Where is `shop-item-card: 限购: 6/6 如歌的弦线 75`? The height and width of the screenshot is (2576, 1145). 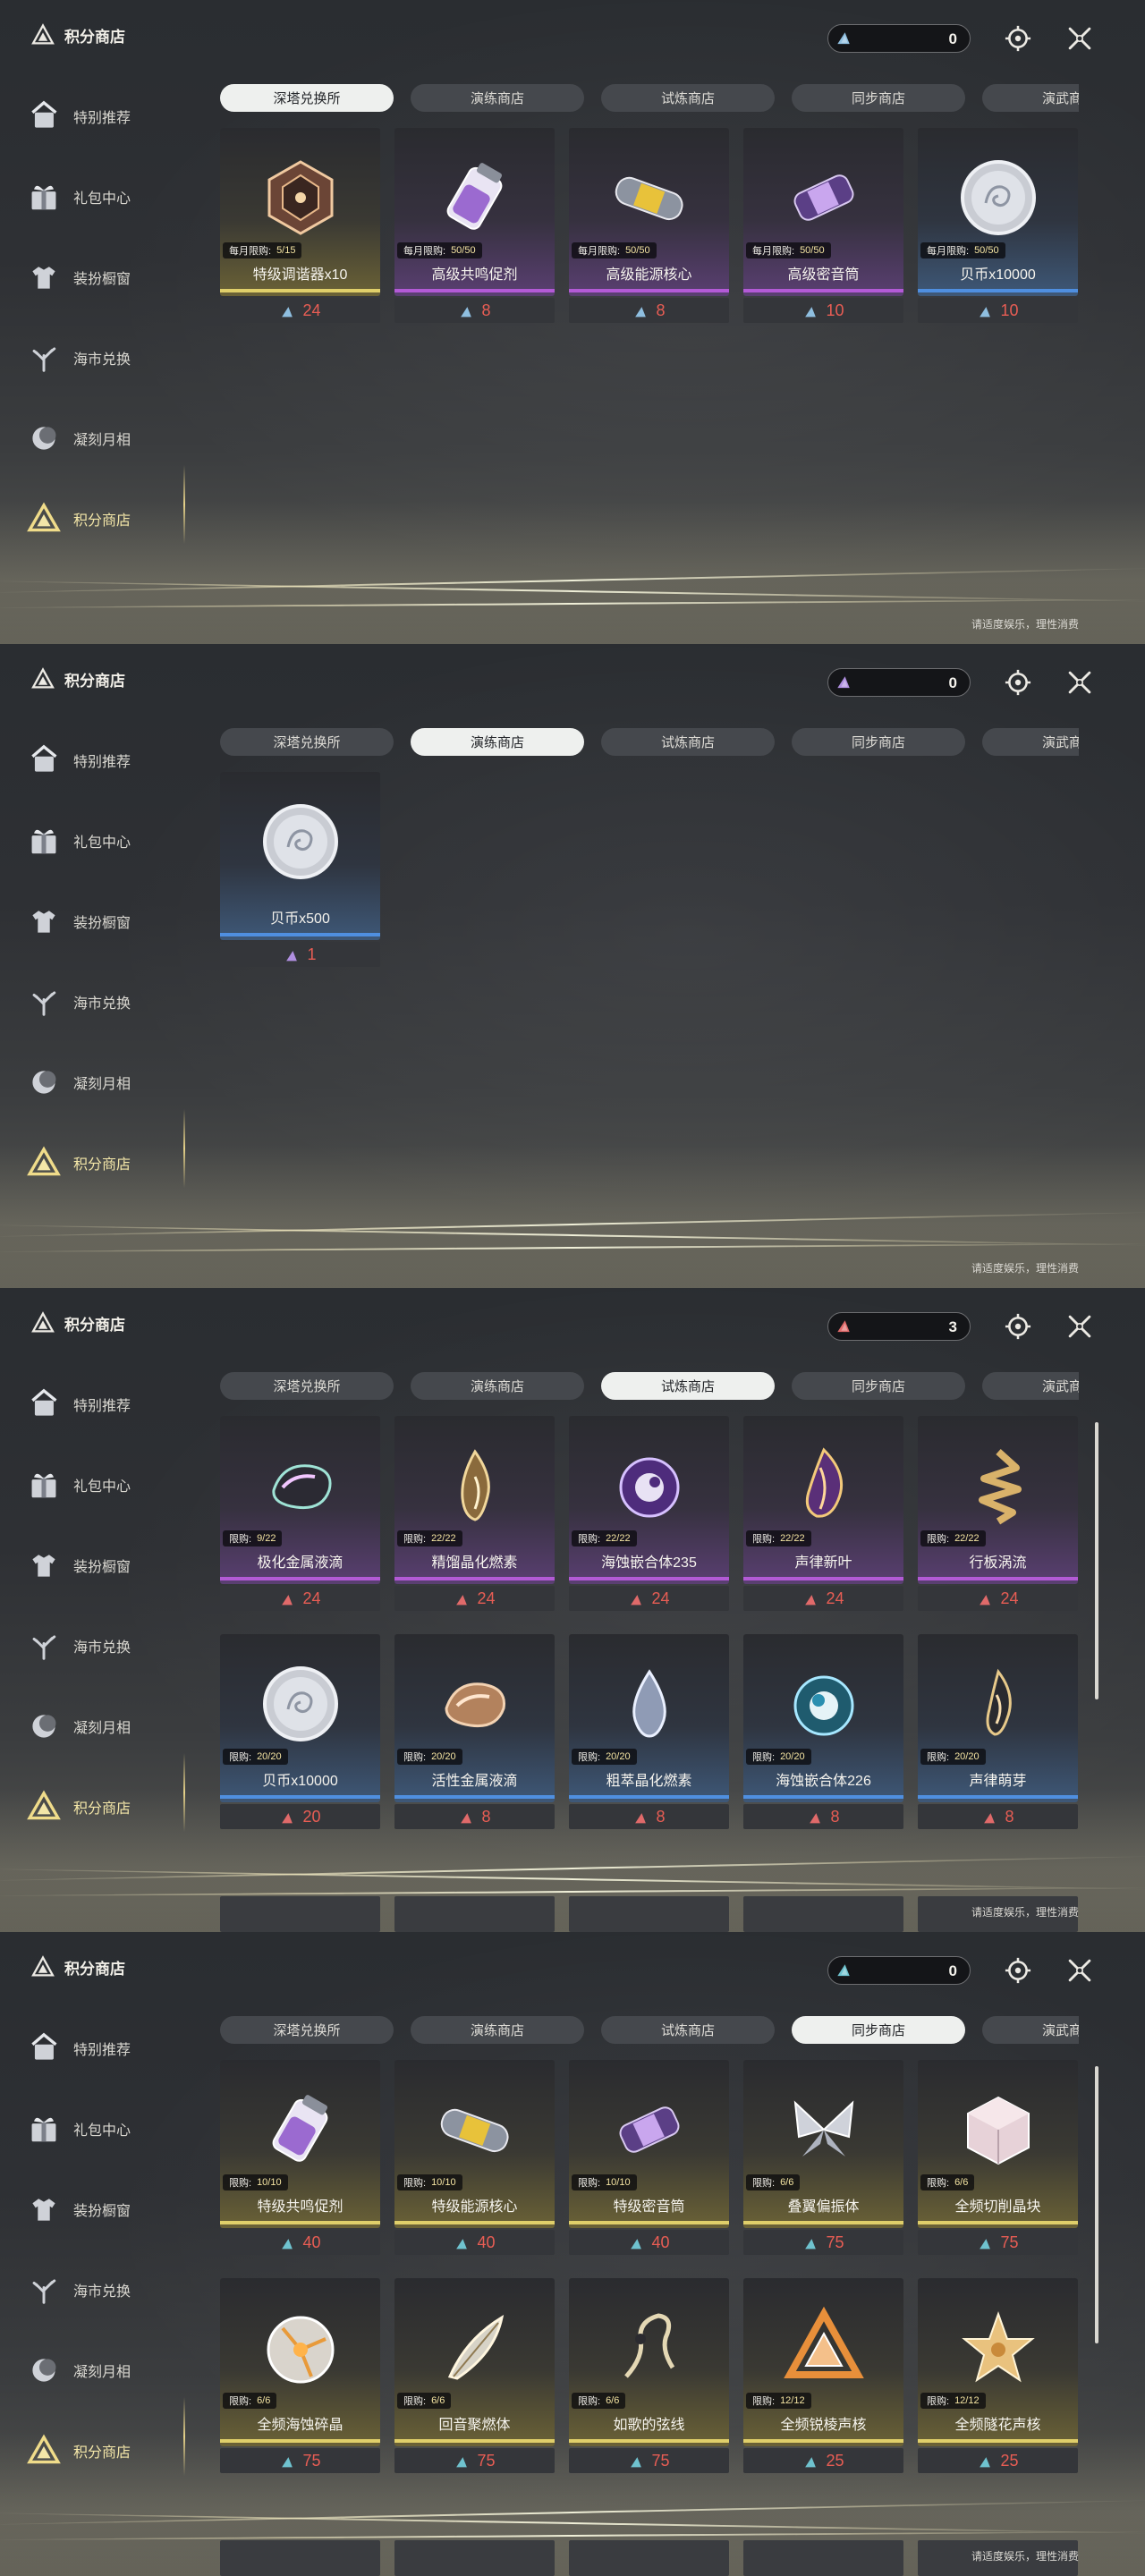
shop-item-card: 限购: 6/6 如歌的弦线 75 is located at coordinates (649, 2375).